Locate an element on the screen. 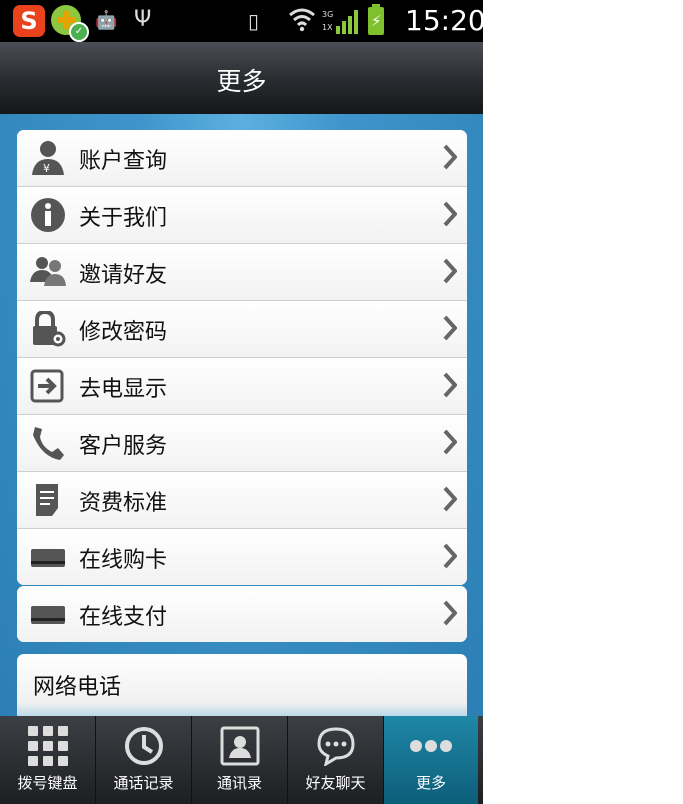 The height and width of the screenshot is (804, 683). caller-display-icon is located at coordinates (47, 386).